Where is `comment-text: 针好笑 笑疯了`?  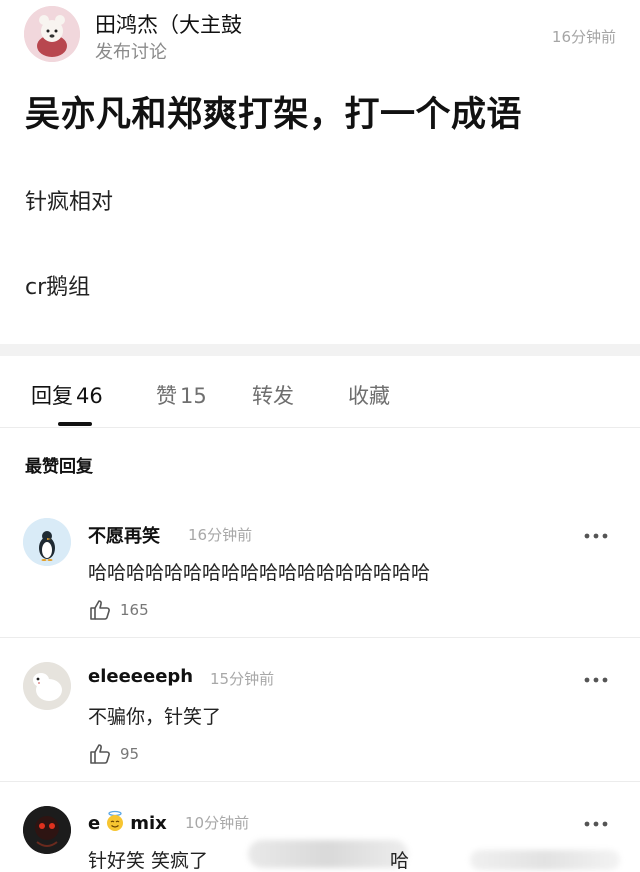
comment-text: 针好笑 笑疯了 is located at coordinates (148, 859).